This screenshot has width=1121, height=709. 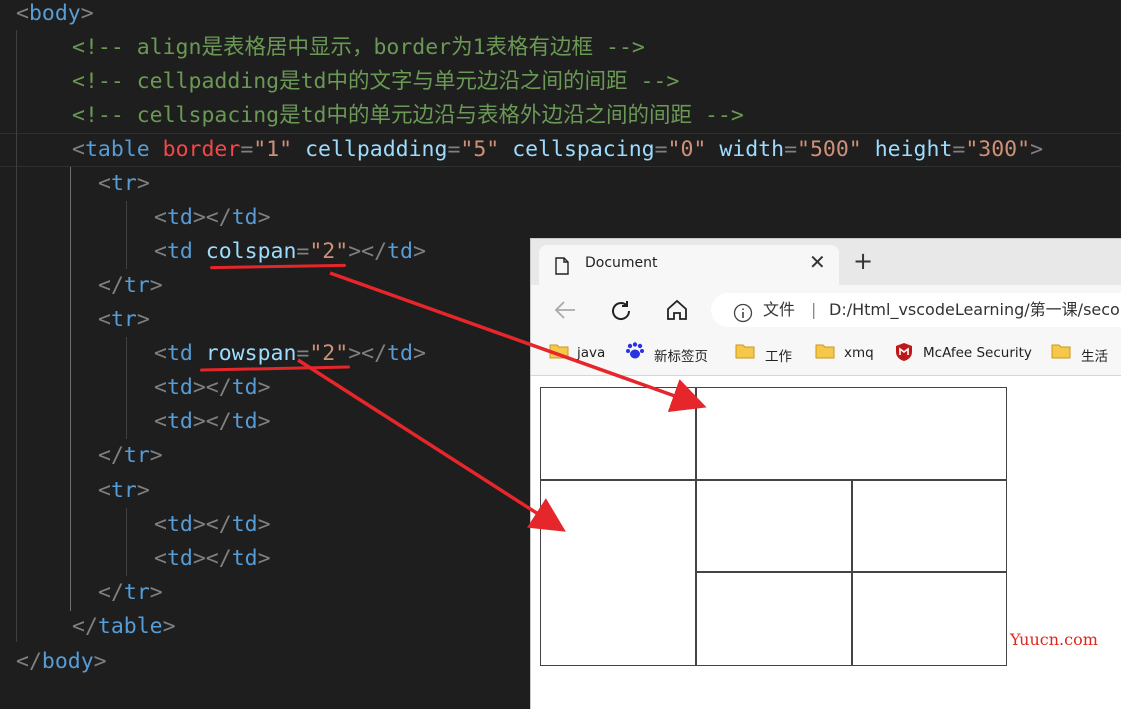 I want to click on colspan-arrow, so click(x=518, y=342).